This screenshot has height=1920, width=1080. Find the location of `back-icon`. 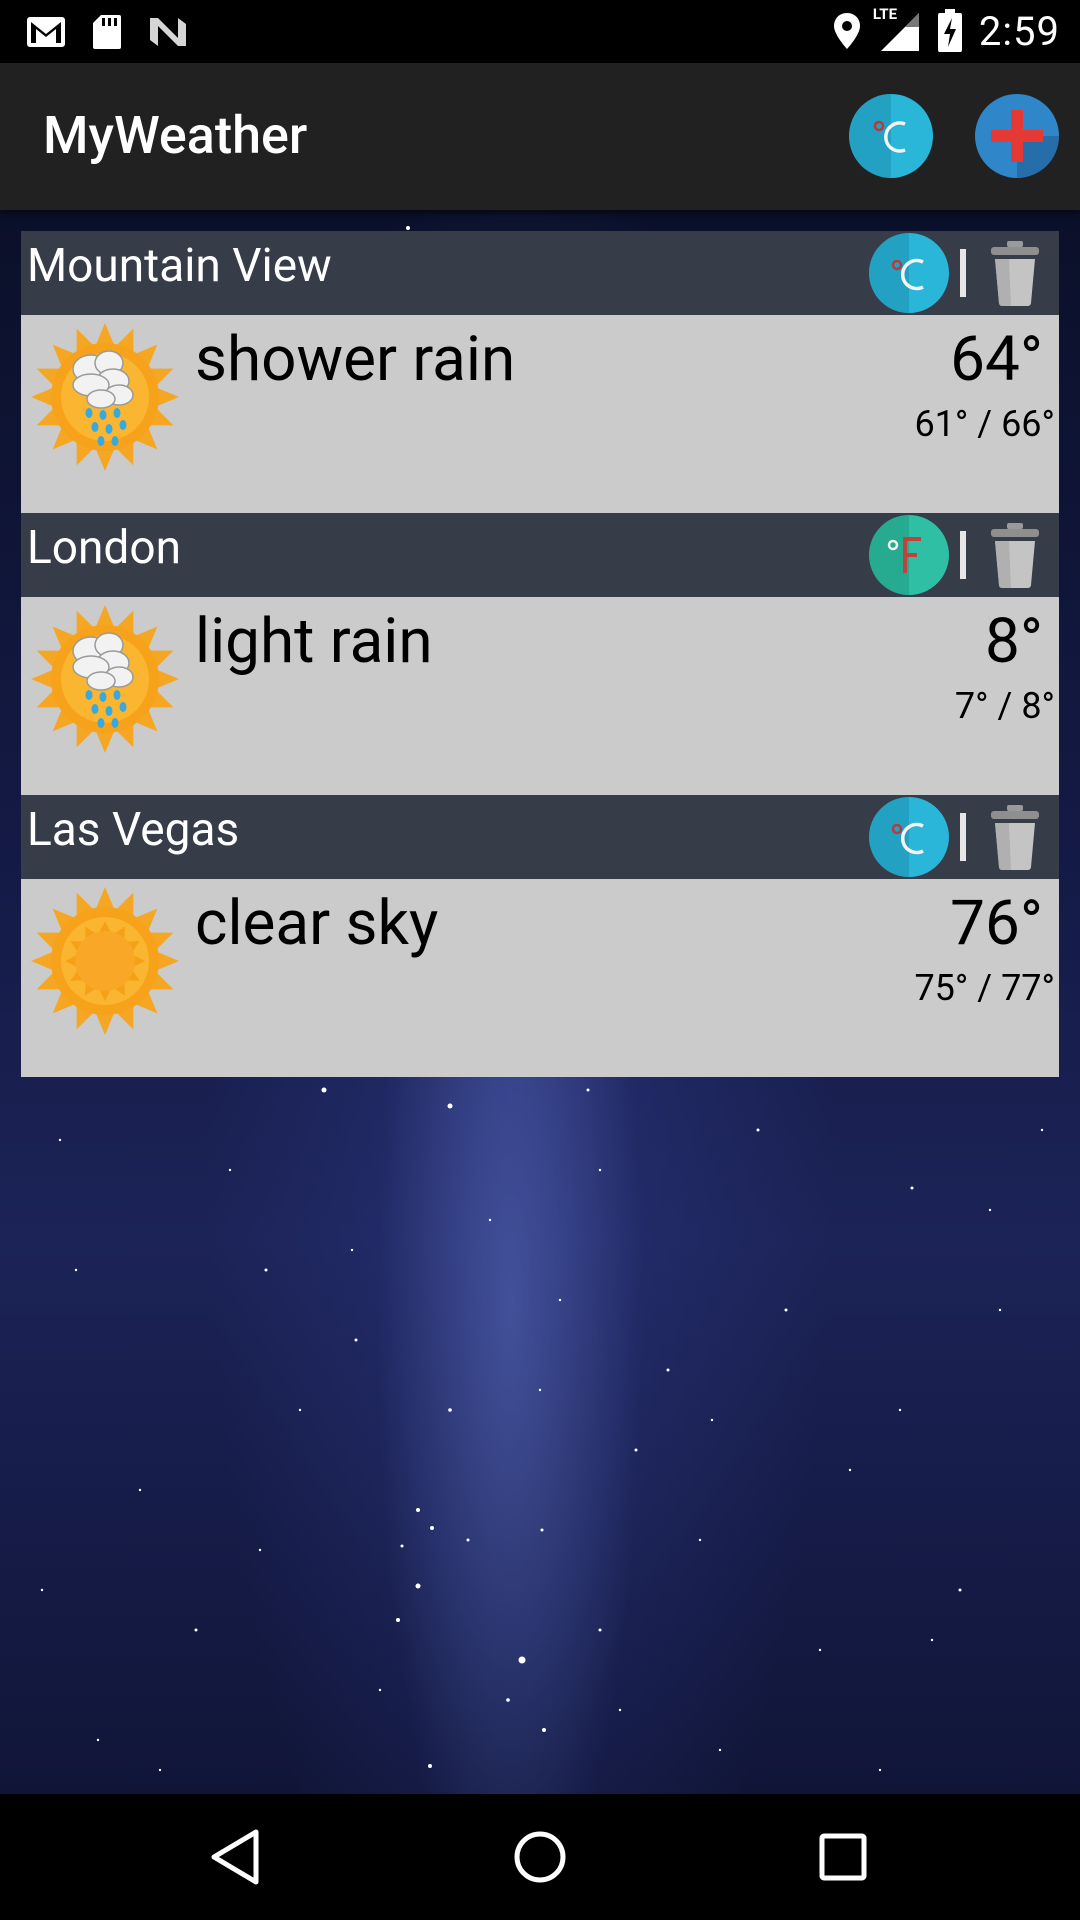

back-icon is located at coordinates (237, 1857).